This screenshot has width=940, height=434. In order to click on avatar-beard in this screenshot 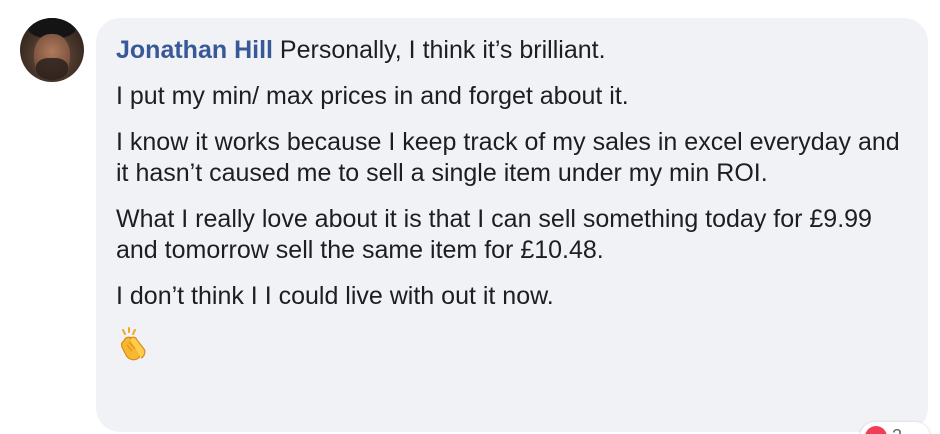, I will do `click(52, 69)`.